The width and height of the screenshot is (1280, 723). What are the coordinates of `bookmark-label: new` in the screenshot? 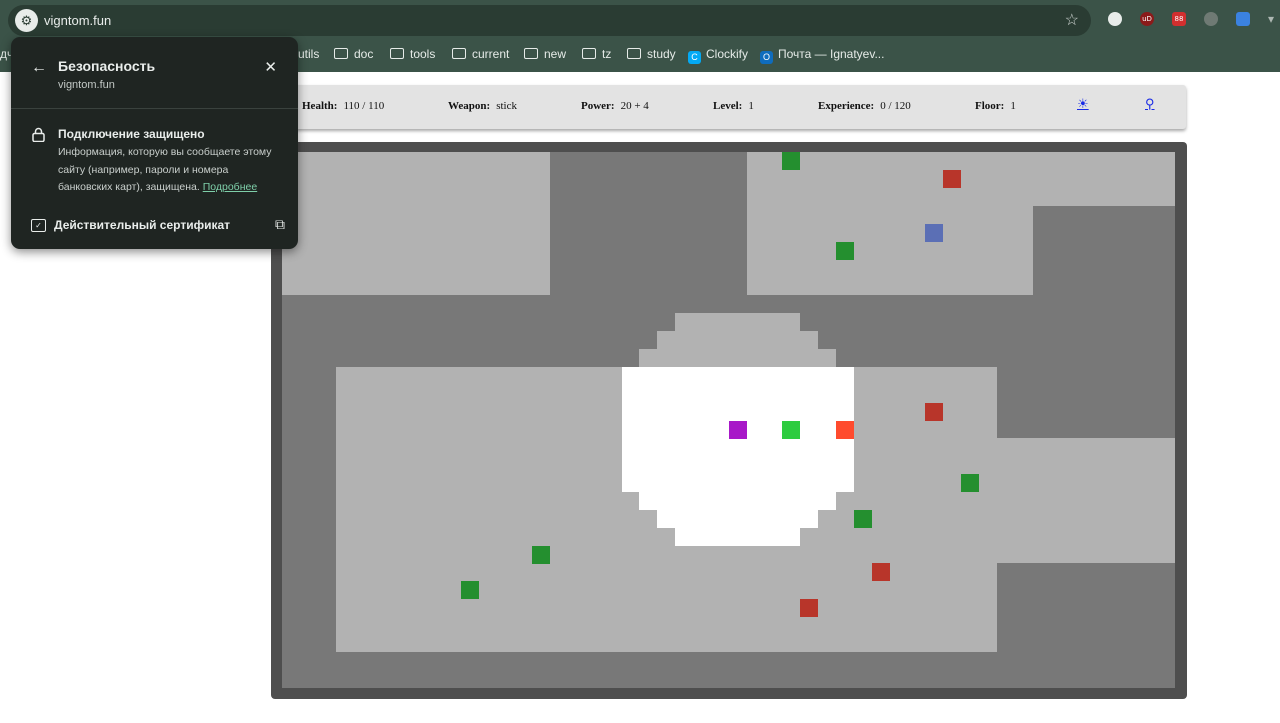 It's located at (555, 54).